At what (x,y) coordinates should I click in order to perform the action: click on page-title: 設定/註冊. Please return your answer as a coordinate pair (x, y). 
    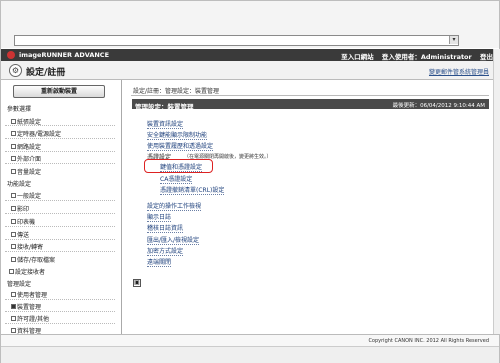
    Looking at the image, I should click on (46, 73).